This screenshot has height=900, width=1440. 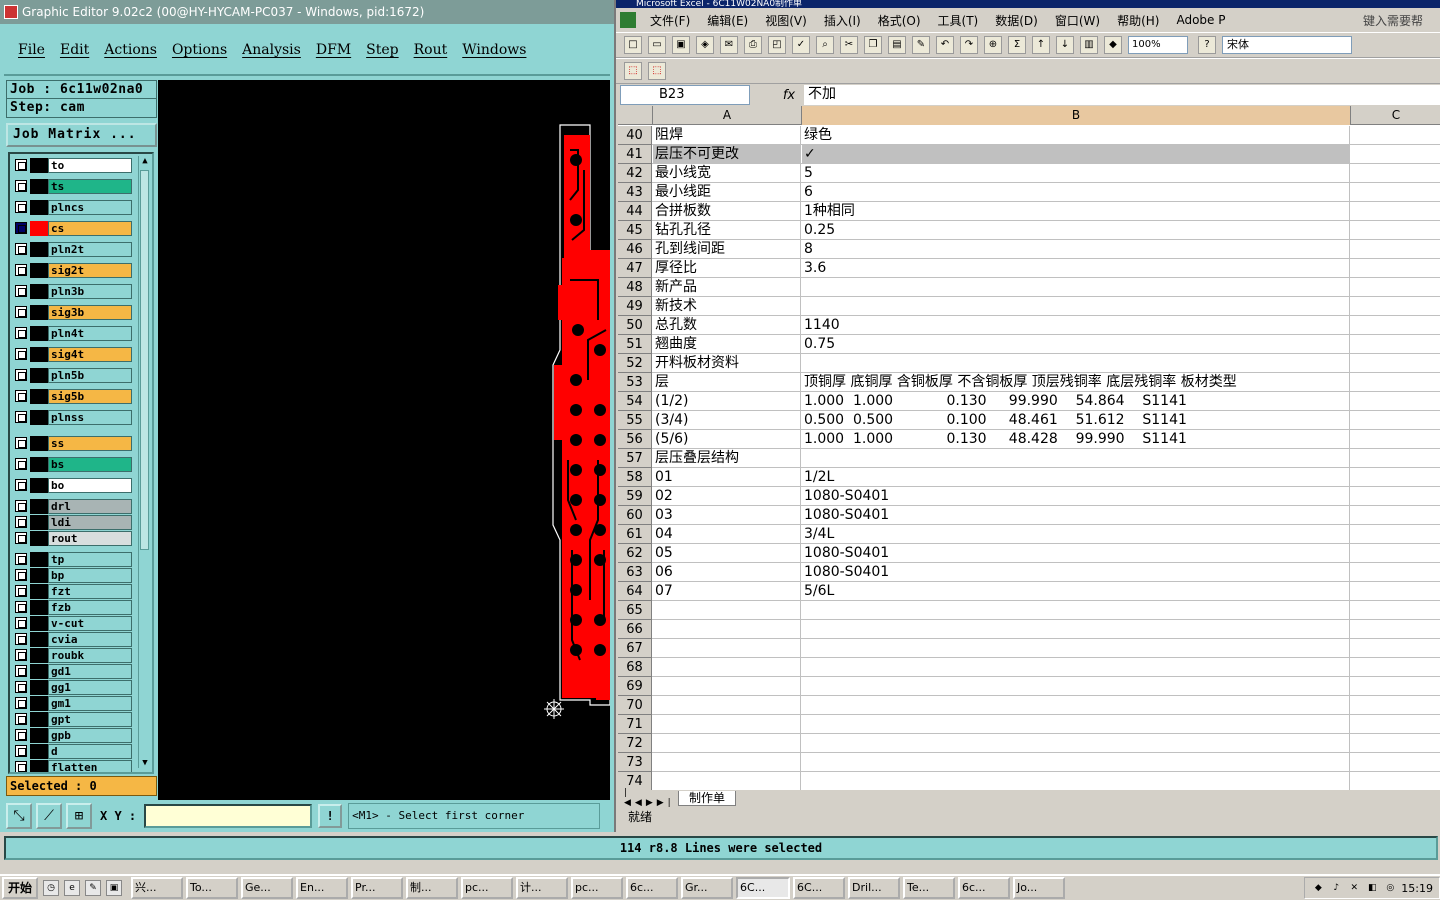 What do you see at coordinates (74, 417) in the screenshot?
I see `layer-row-plnss: plnss` at bounding box center [74, 417].